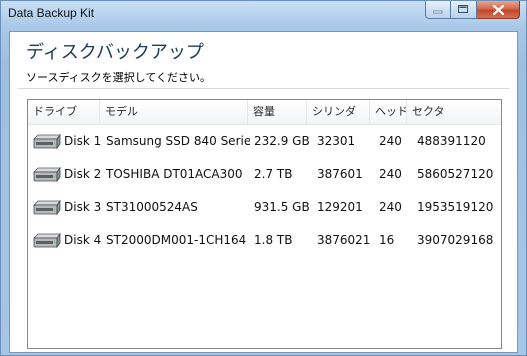 The image size is (527, 356). Describe the element at coordinates (64, 112) in the screenshot. I see `column-header-drive: ドライブ` at that location.